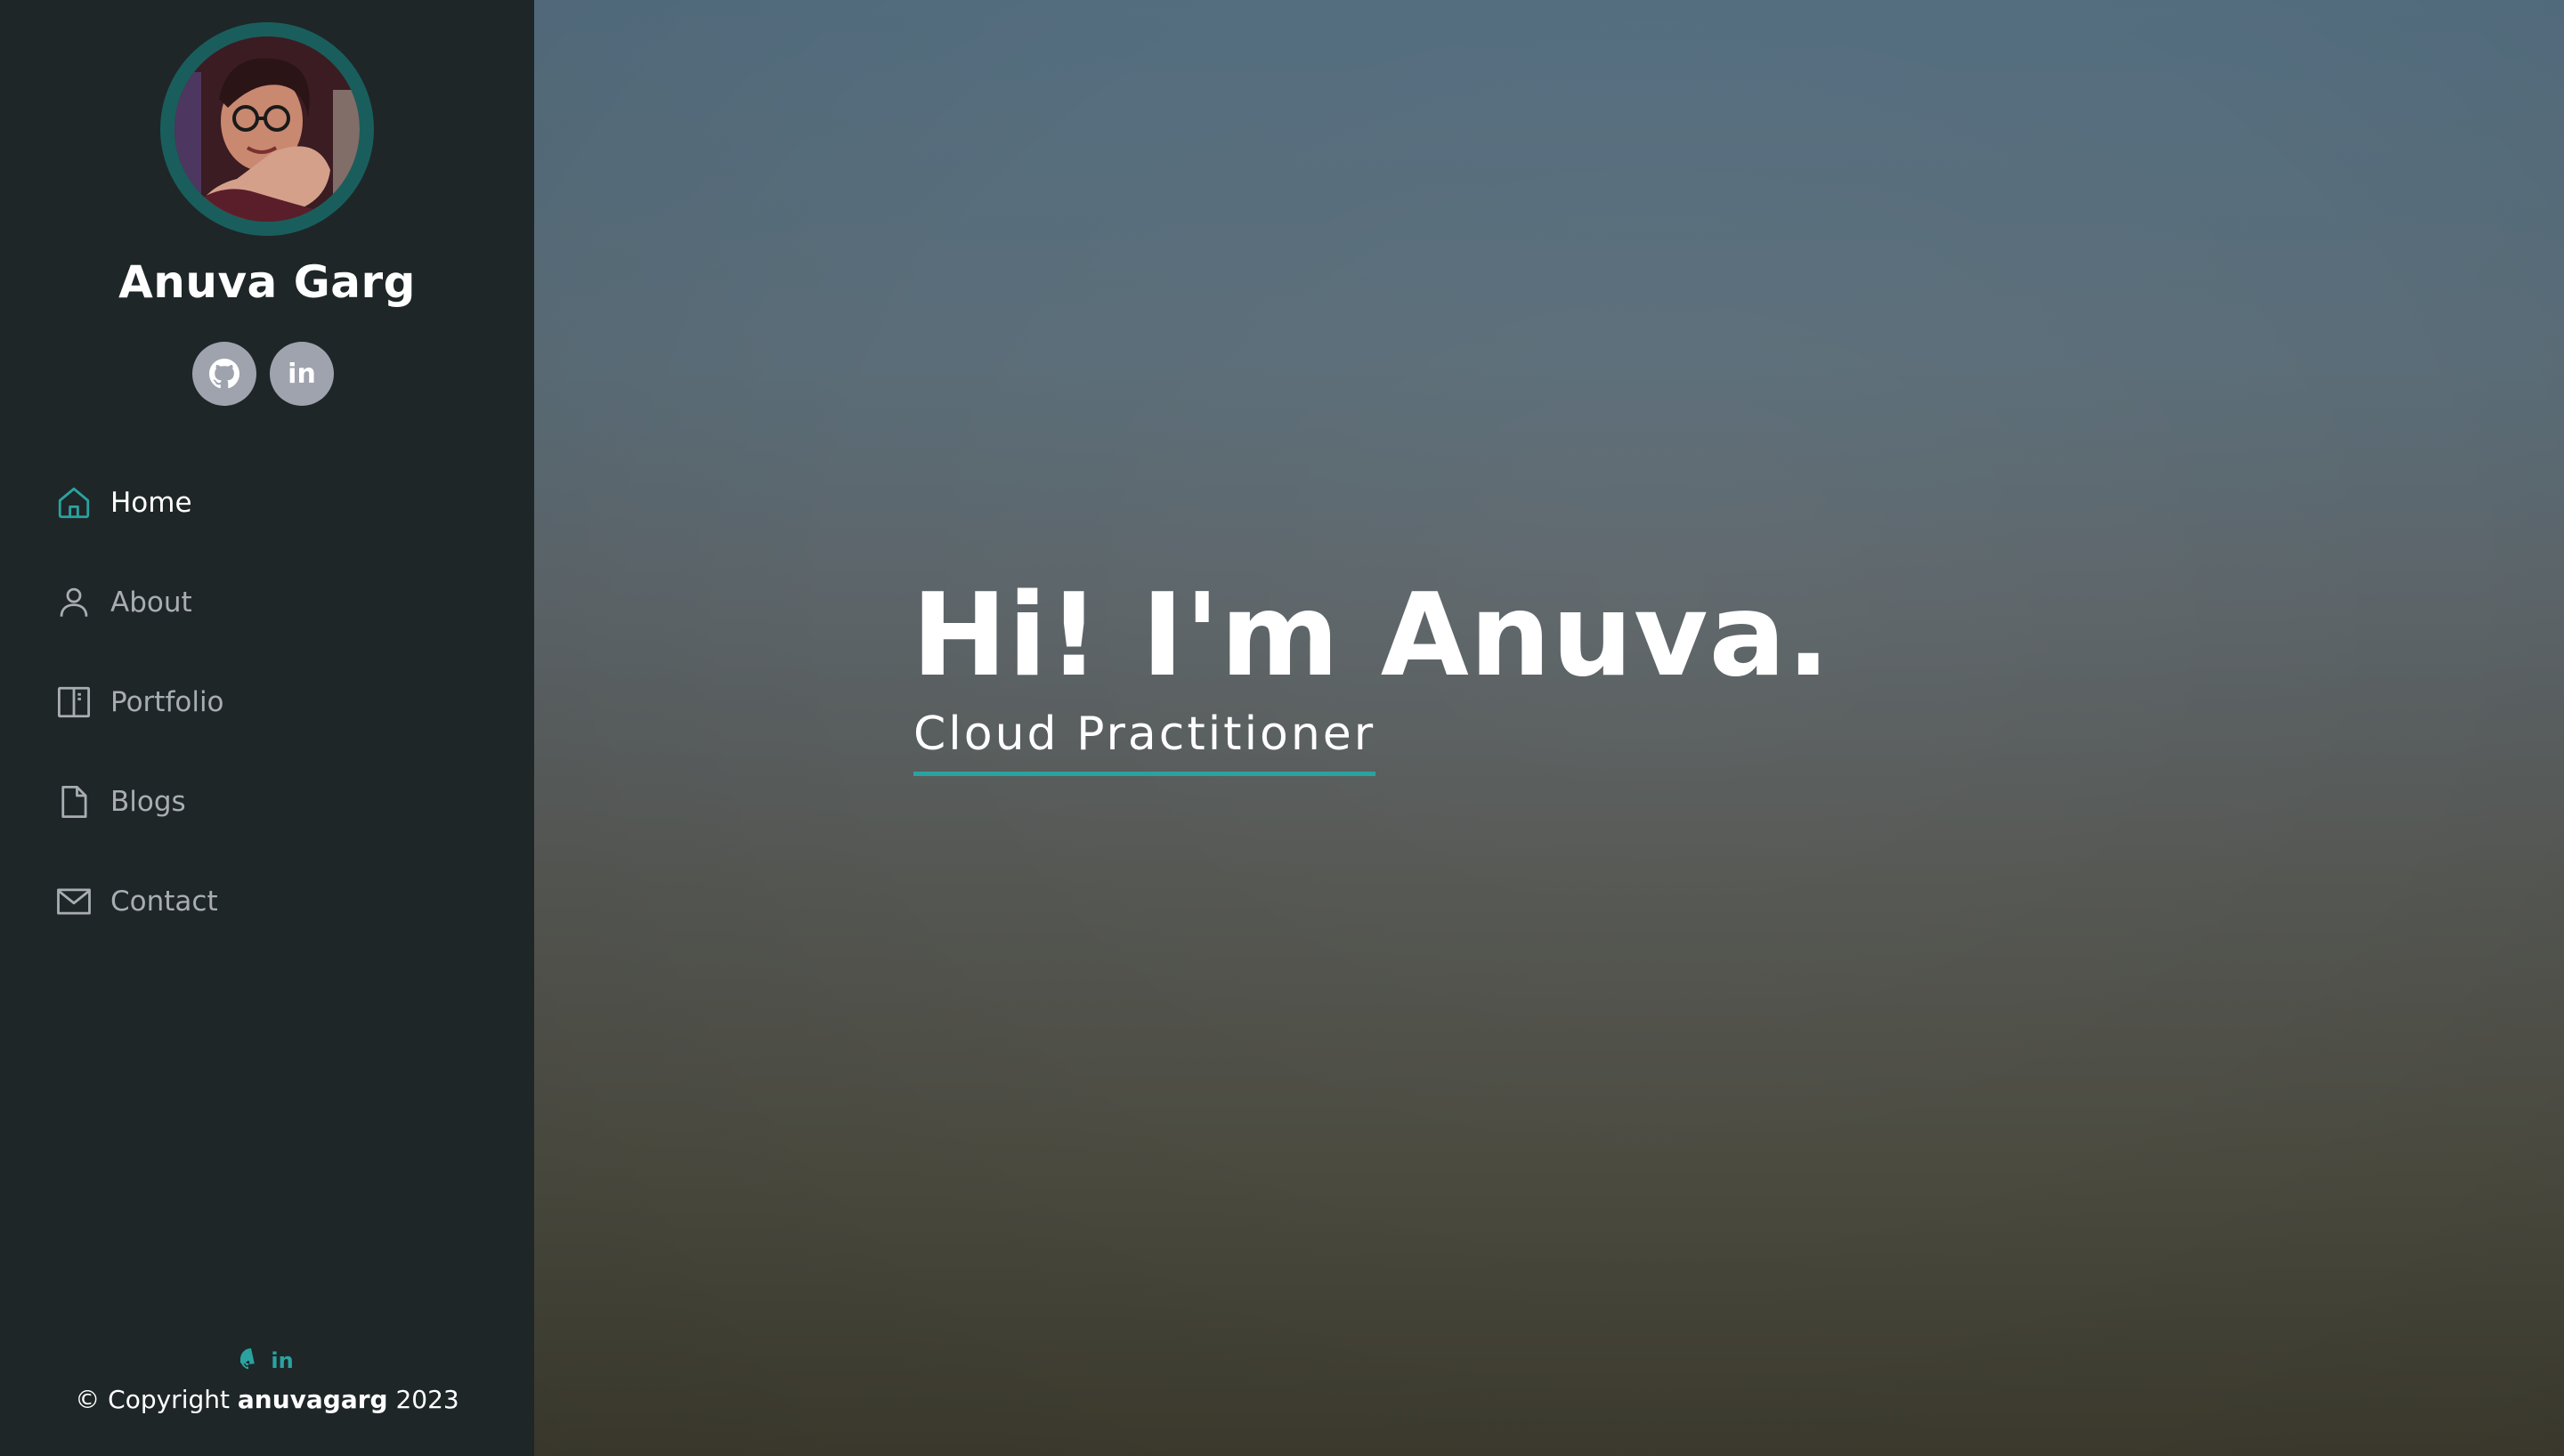  What do you see at coordinates (74, 503) in the screenshot?
I see `home-icon` at bounding box center [74, 503].